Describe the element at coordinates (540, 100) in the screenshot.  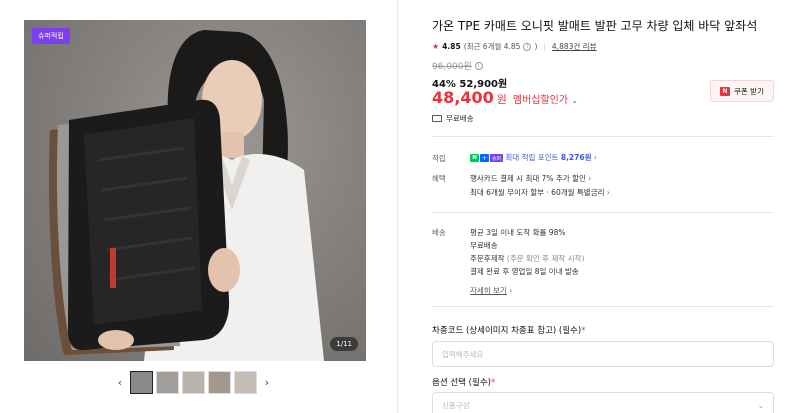
I see `membership-discount-label: 멤버십할인가` at that location.